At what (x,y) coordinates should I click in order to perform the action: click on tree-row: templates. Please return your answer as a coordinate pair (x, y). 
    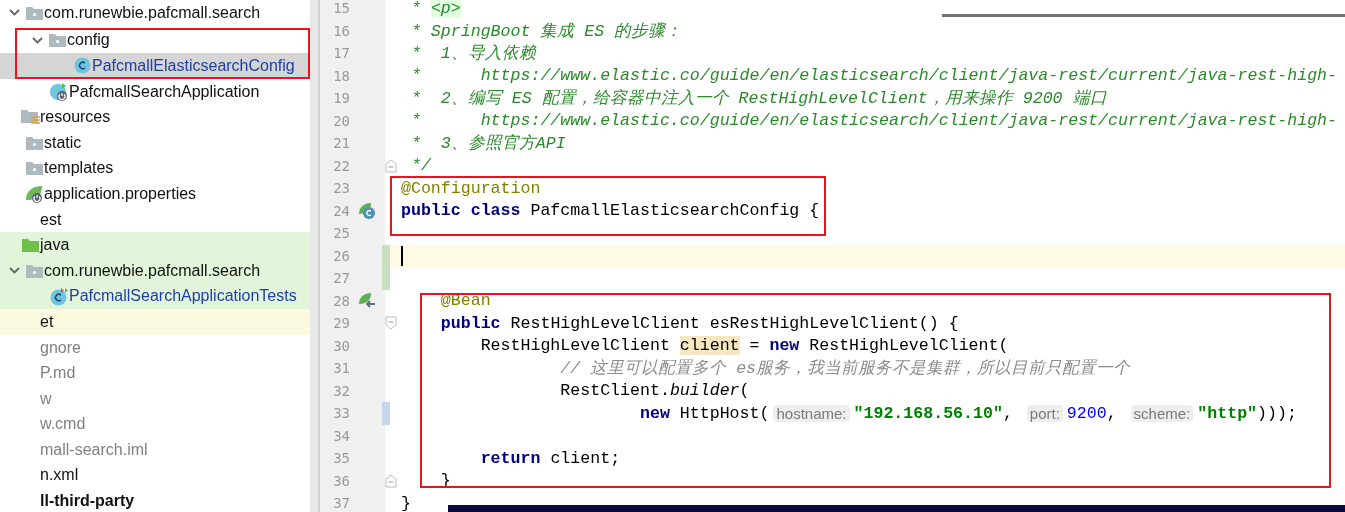
    Looking at the image, I should click on (155, 168).